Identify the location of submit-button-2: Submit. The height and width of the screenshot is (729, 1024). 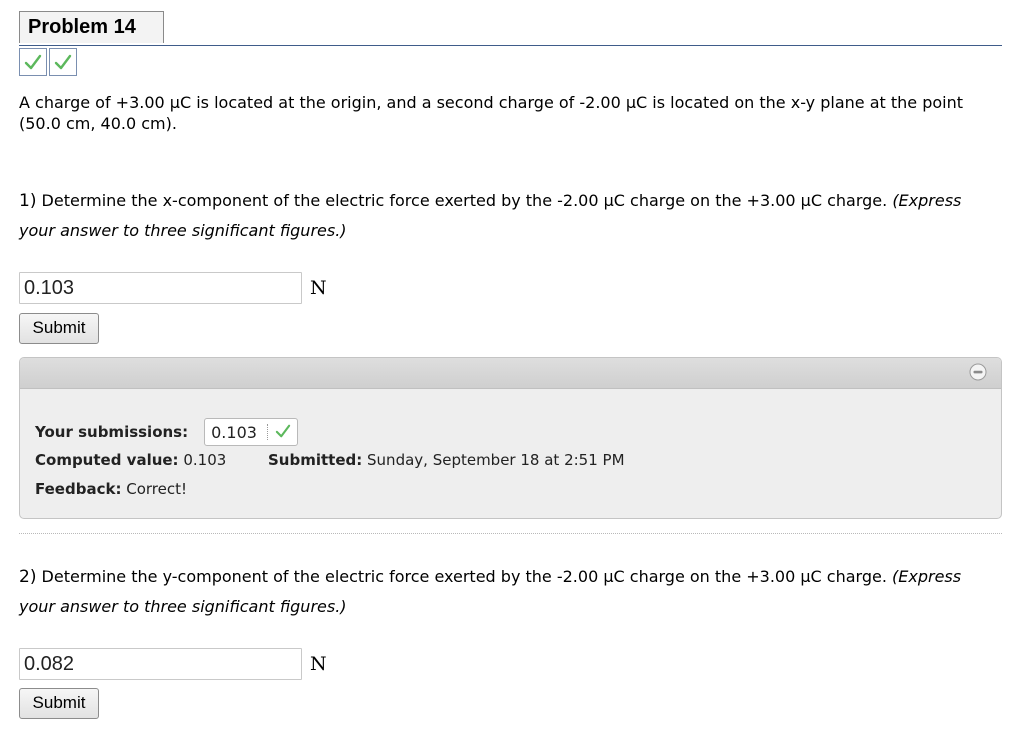
(59, 703).